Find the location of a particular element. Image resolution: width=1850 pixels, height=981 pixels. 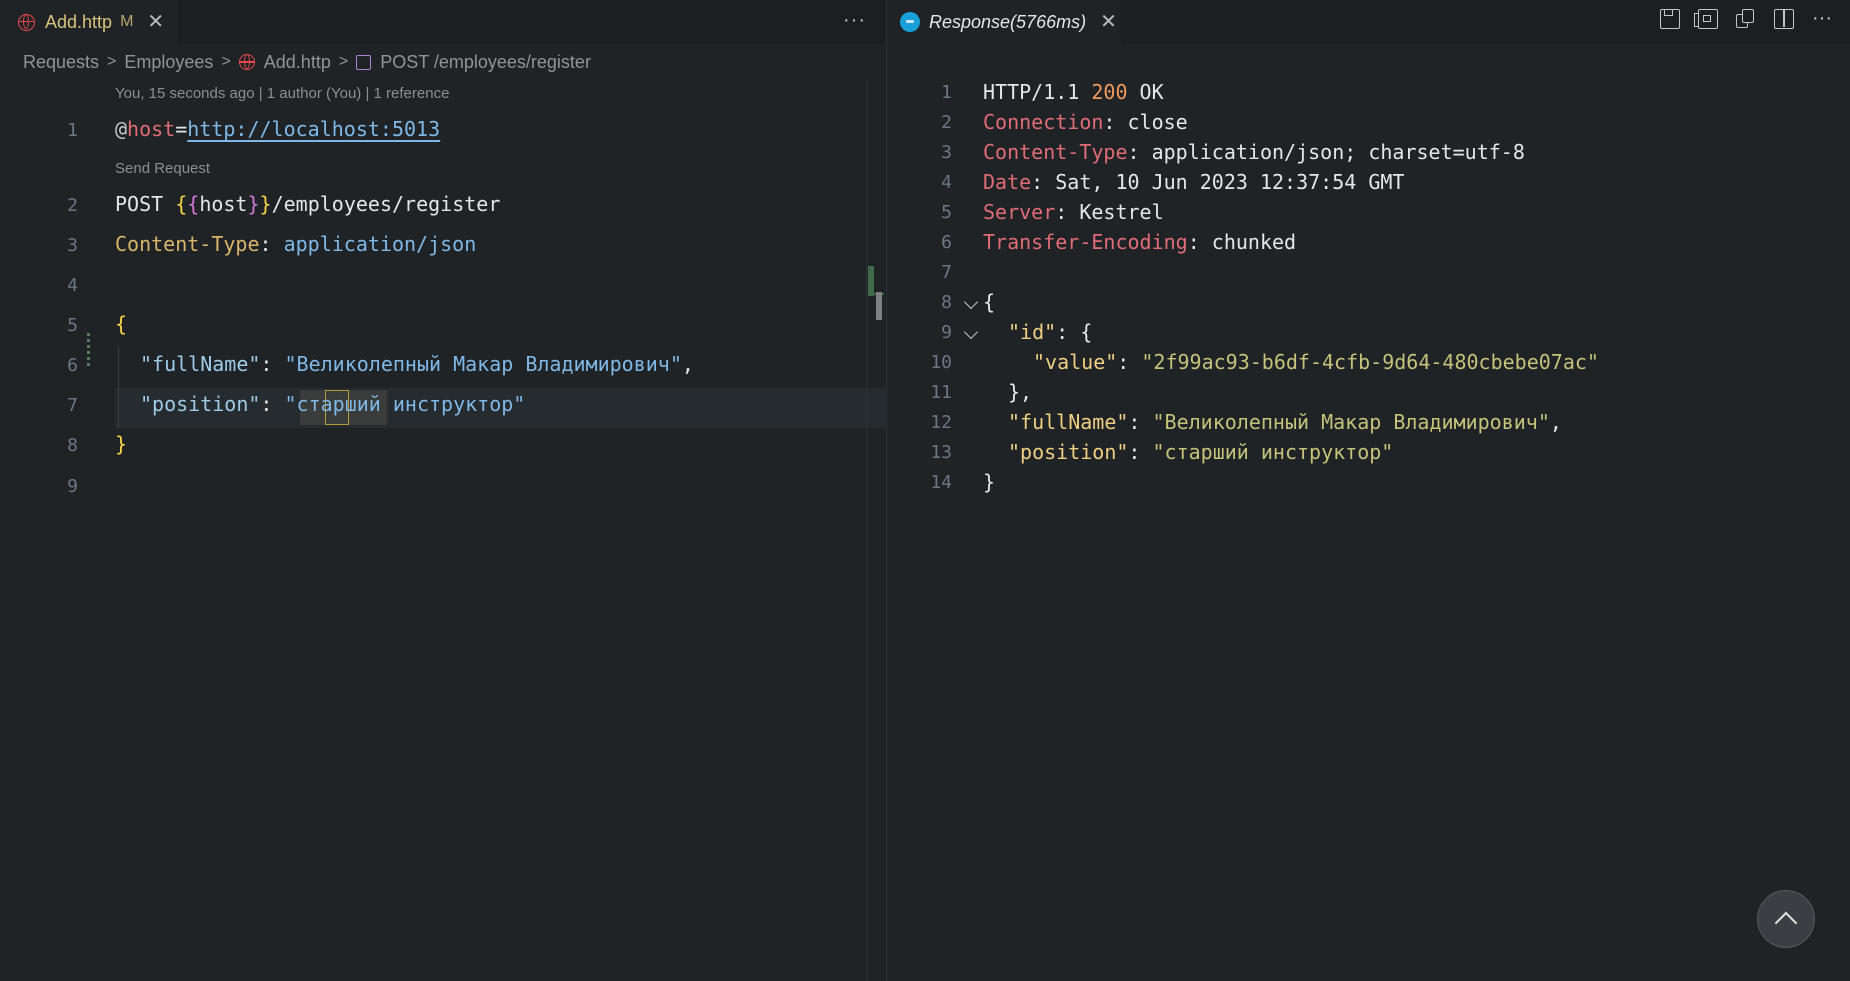

tab-response: Response(5766ms) ✕ is located at coordinates (1004, 22).